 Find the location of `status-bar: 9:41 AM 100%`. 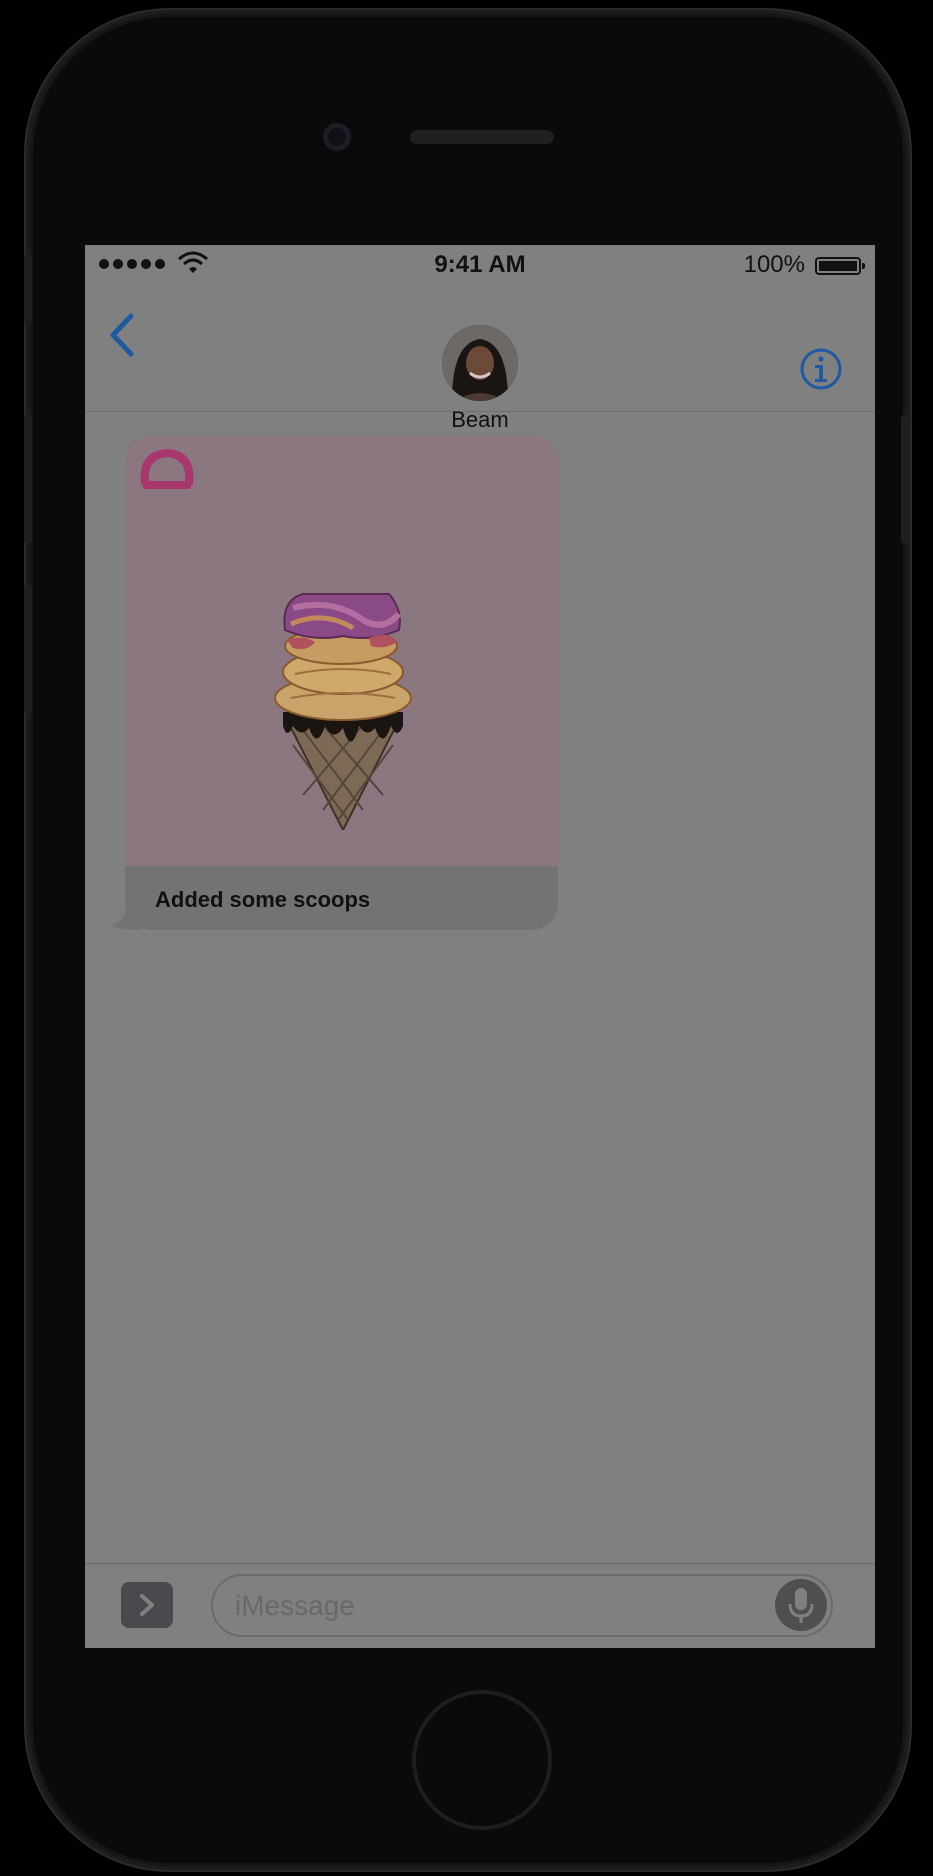

status-bar: 9:41 AM 100% is located at coordinates (480, 265).